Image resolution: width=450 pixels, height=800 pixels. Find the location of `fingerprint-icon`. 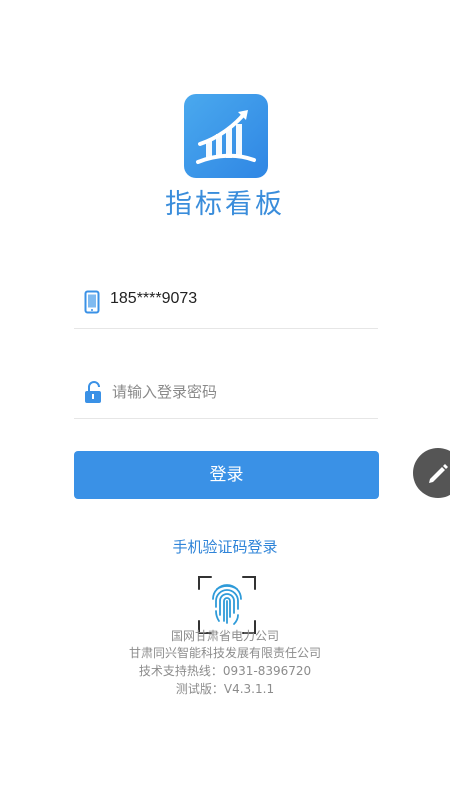

fingerprint-icon is located at coordinates (227, 605).